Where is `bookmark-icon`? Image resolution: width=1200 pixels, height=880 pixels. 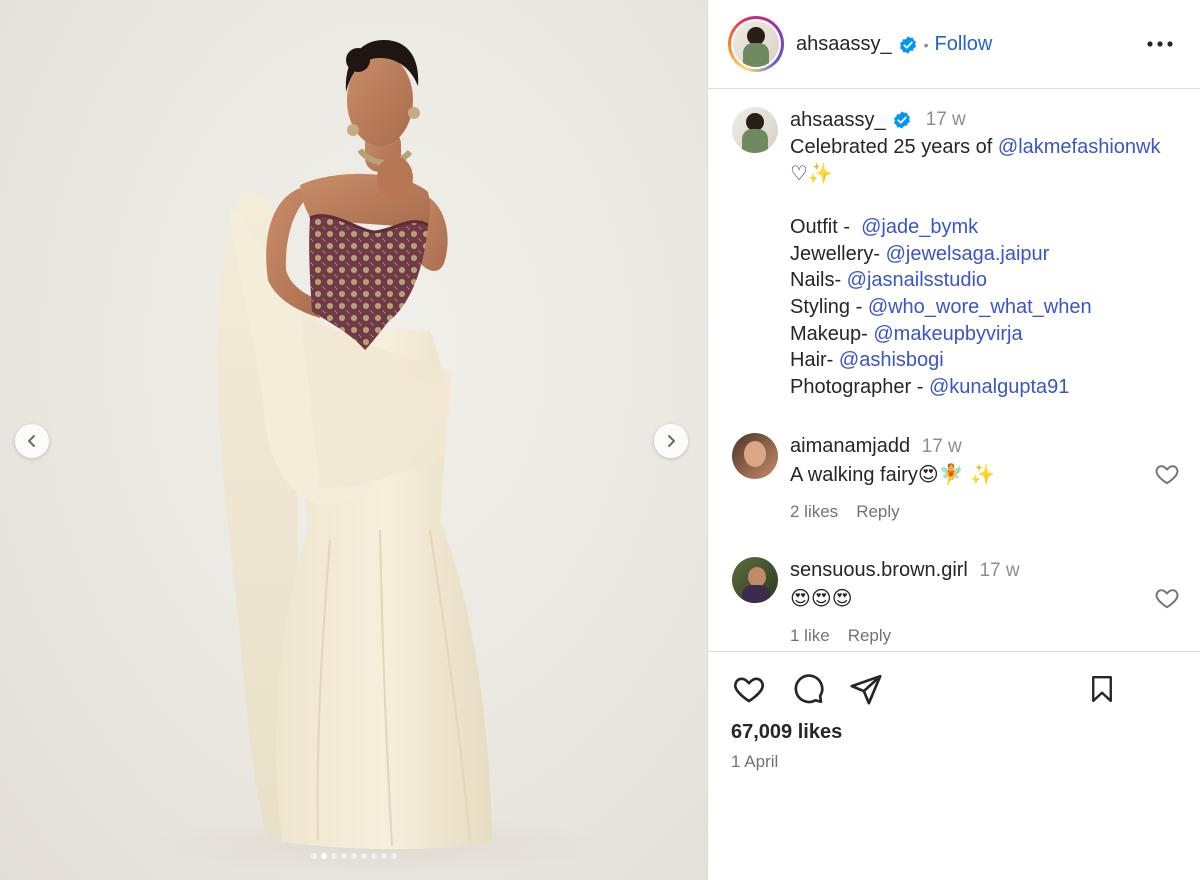
bookmark-icon is located at coordinates (1102, 689).